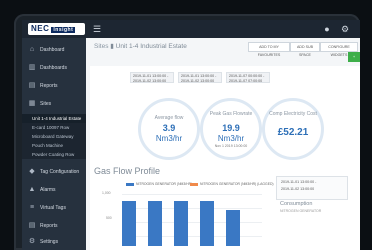 This screenshot has width=372, height=250. I want to click on legend-item: NITROGEN GENERATOR (NM3/HR), so click(159, 184).